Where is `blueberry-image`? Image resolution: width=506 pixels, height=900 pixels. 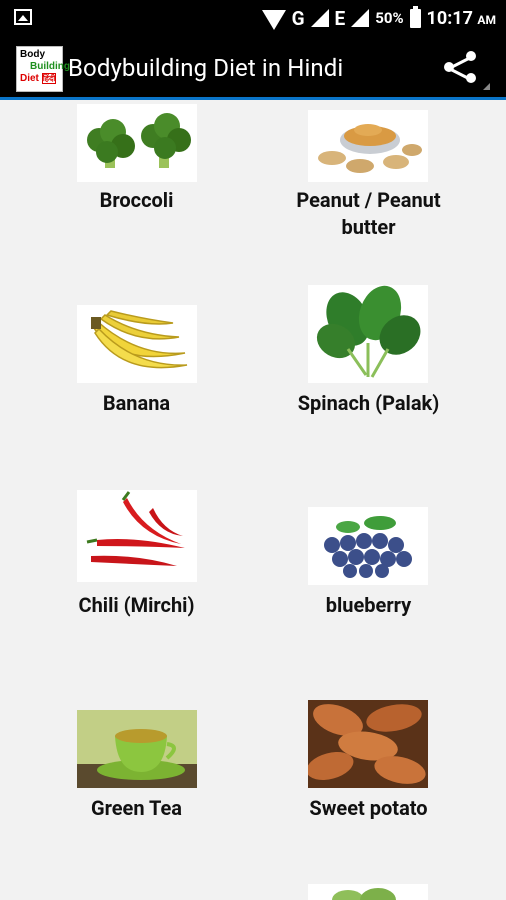 blueberry-image is located at coordinates (368, 546).